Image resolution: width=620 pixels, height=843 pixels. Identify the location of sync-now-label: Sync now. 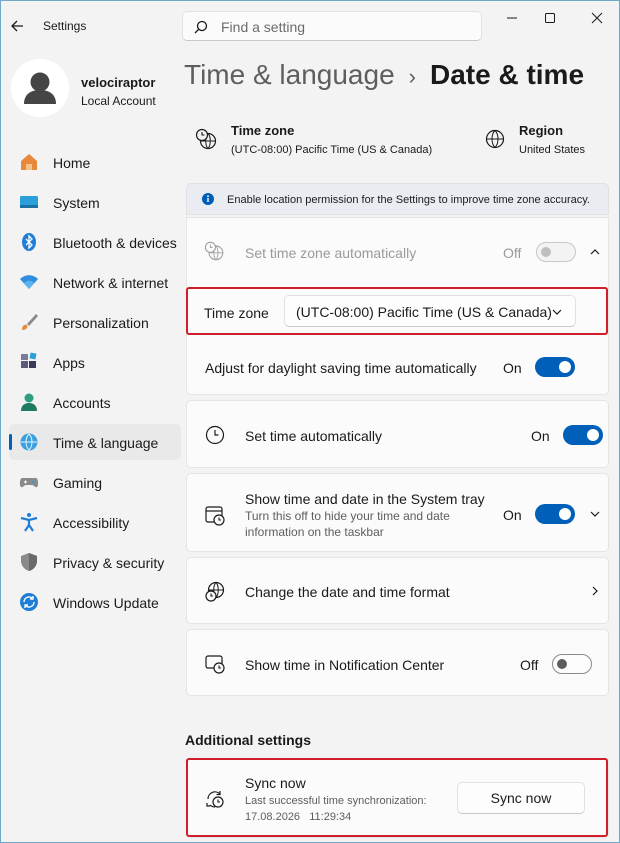
(275, 783).